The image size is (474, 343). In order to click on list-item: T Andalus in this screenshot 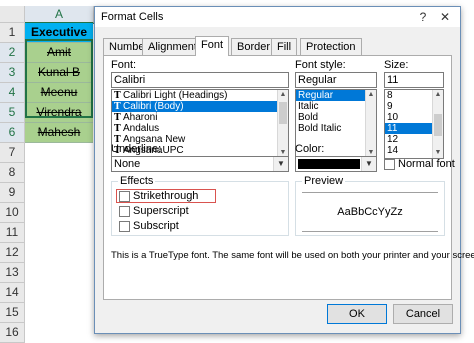, I will do `click(200, 128)`.